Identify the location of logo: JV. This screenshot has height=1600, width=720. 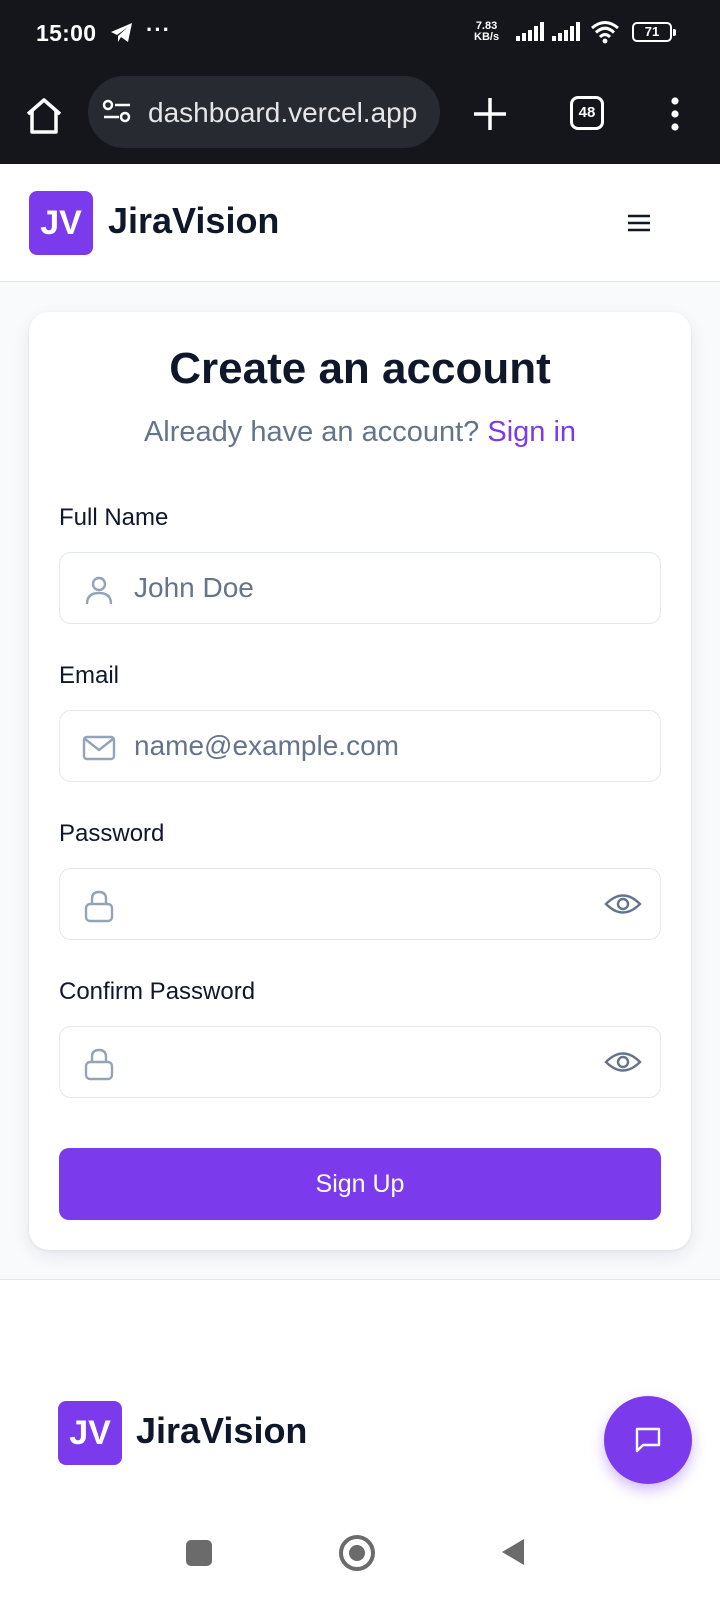
(61, 223).